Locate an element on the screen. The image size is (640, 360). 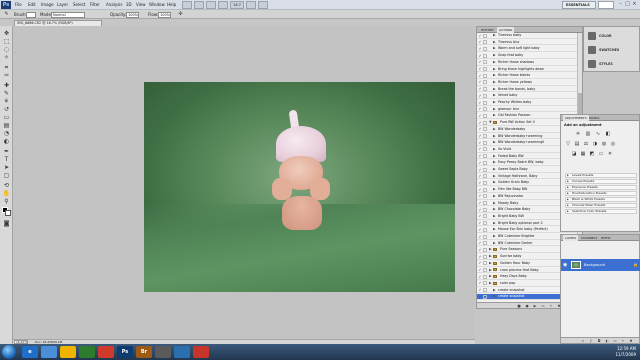
styles-panel-button: STYLES is located at coordinates (612, 64).